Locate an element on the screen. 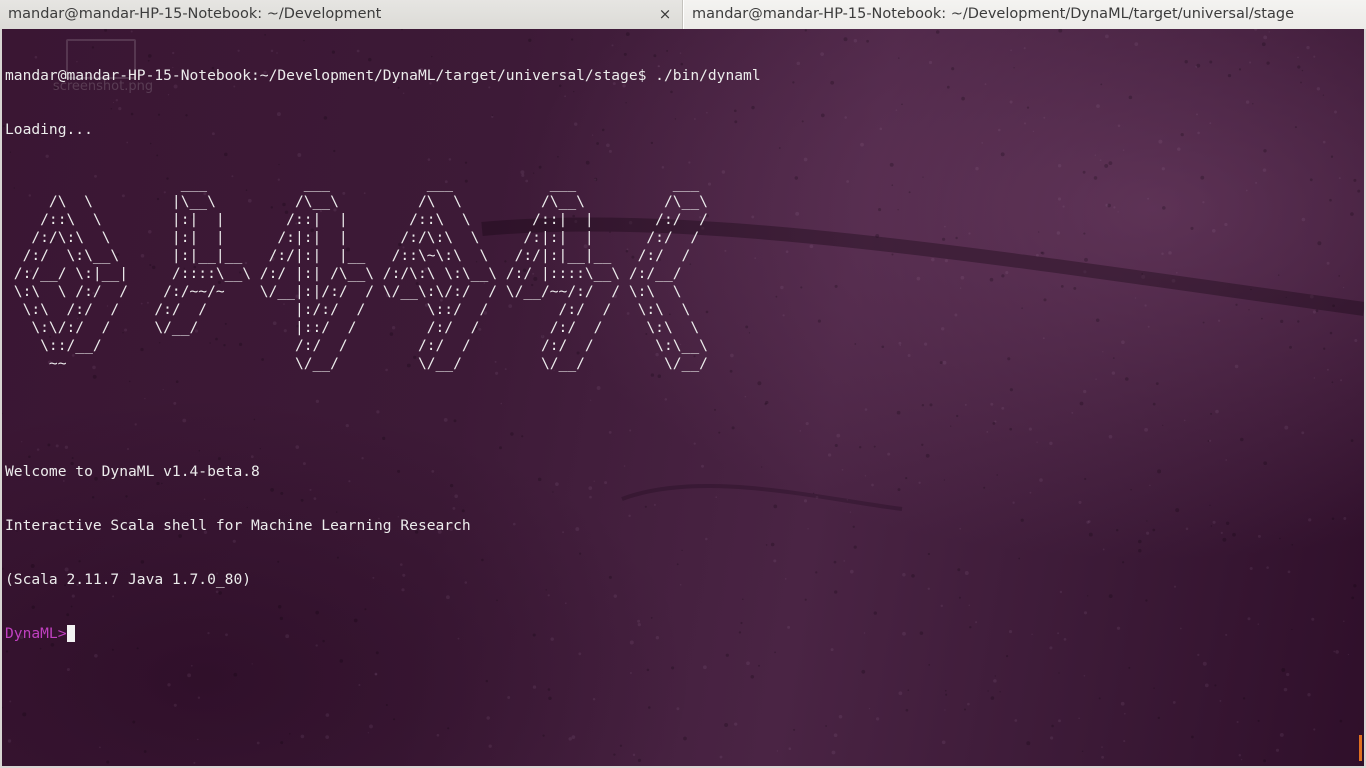 The image size is (1366, 768). banner-row: ___ ___ ___ ___ ___ is located at coordinates (374, 183).